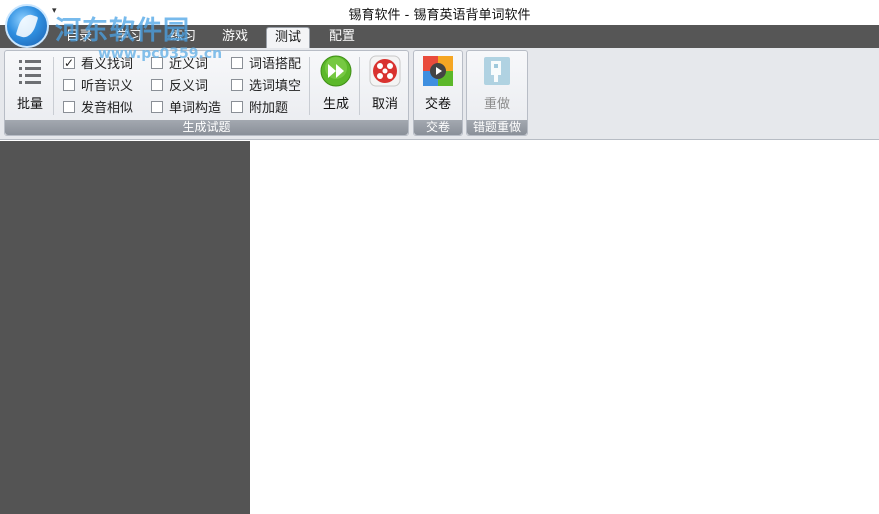  Describe the element at coordinates (186, 109) in the screenshot. I see `option-word-formation: 单词构造` at that location.